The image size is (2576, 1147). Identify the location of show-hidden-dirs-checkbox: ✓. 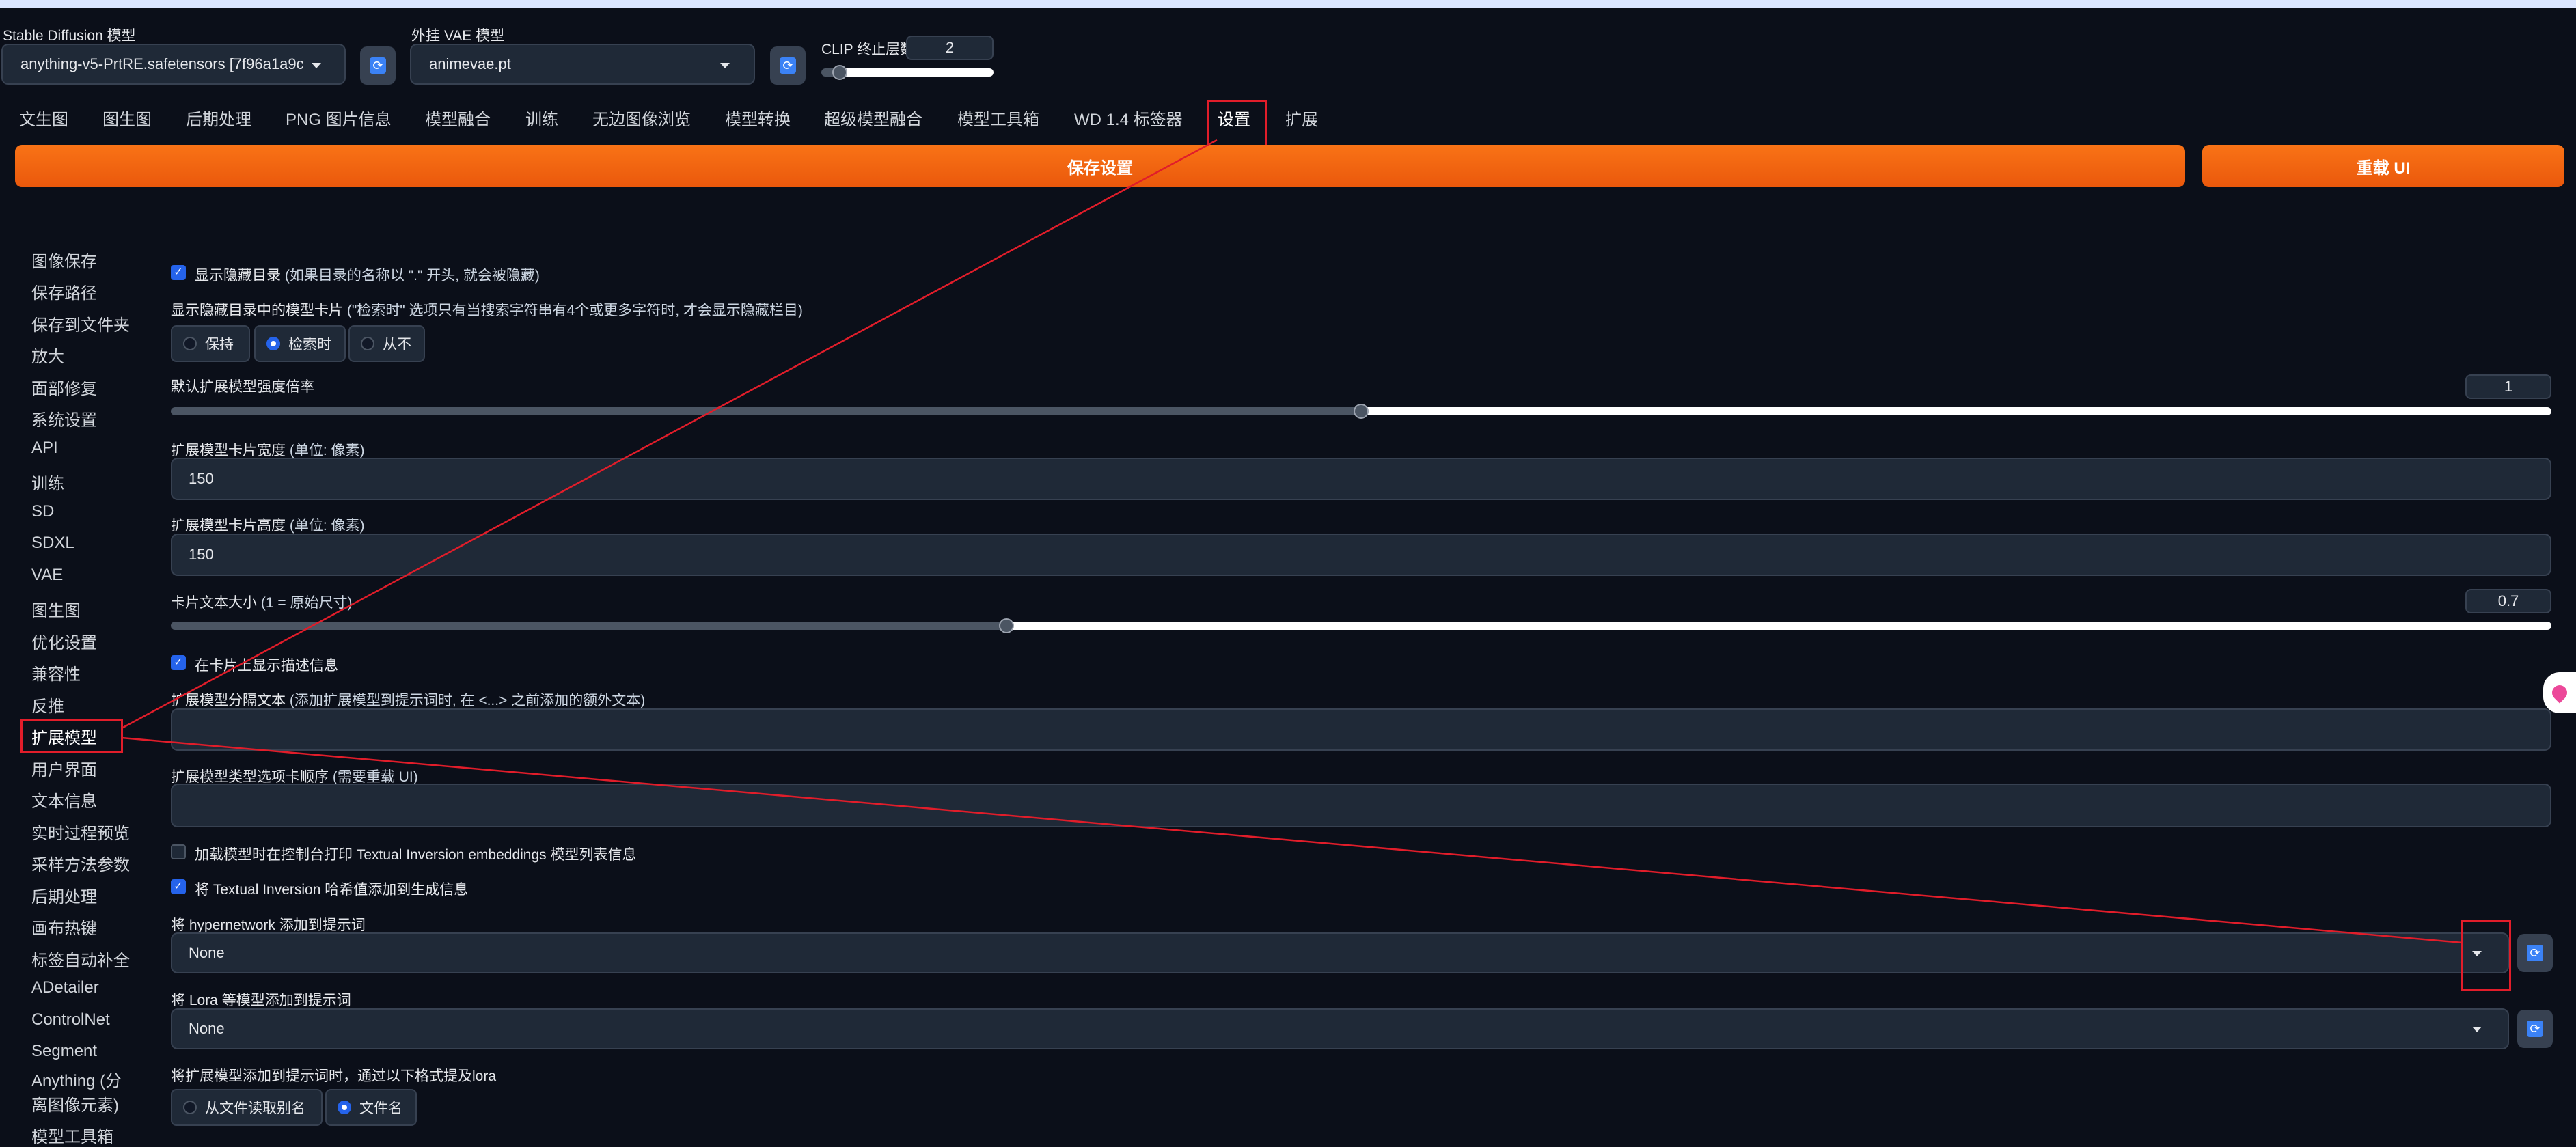
(178, 272).